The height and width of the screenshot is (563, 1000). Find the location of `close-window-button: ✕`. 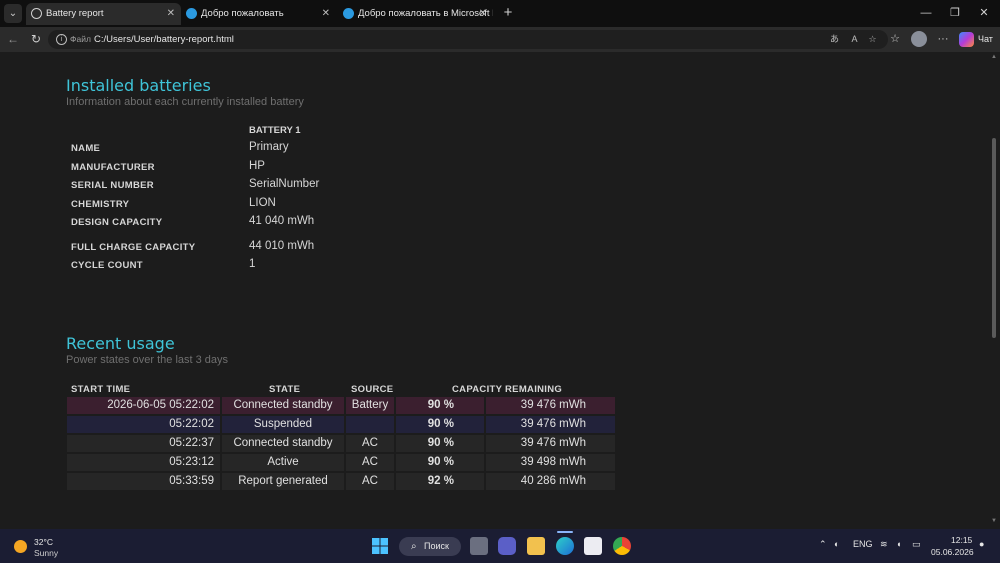

close-window-button: ✕ is located at coordinates (984, 13).